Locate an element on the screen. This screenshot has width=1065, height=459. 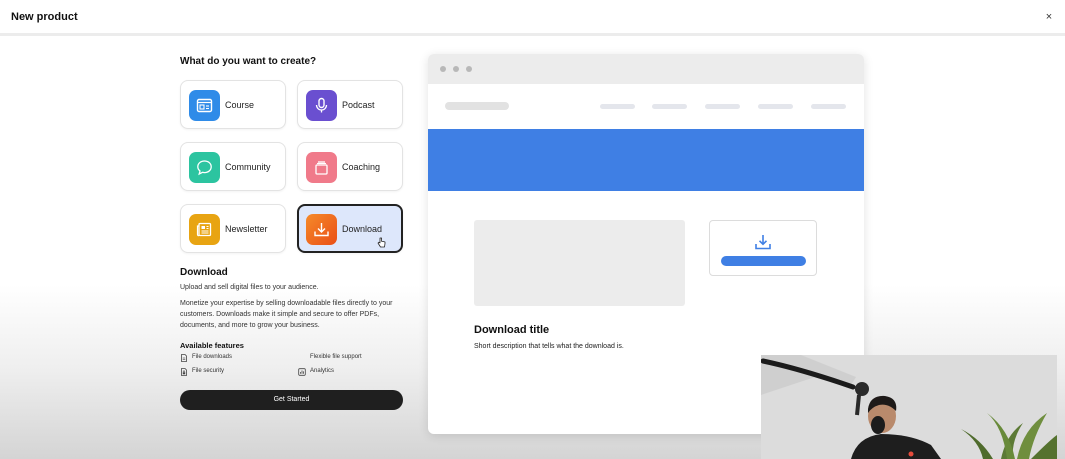
browser-toolbar is located at coordinates (646, 69).